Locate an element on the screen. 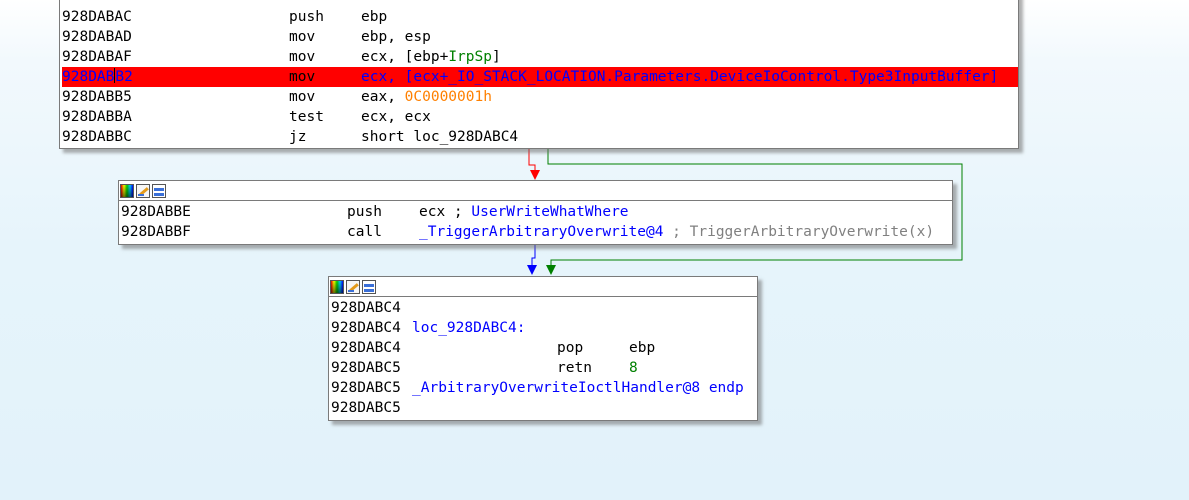  edge-false-branch is located at coordinates (532, 160).